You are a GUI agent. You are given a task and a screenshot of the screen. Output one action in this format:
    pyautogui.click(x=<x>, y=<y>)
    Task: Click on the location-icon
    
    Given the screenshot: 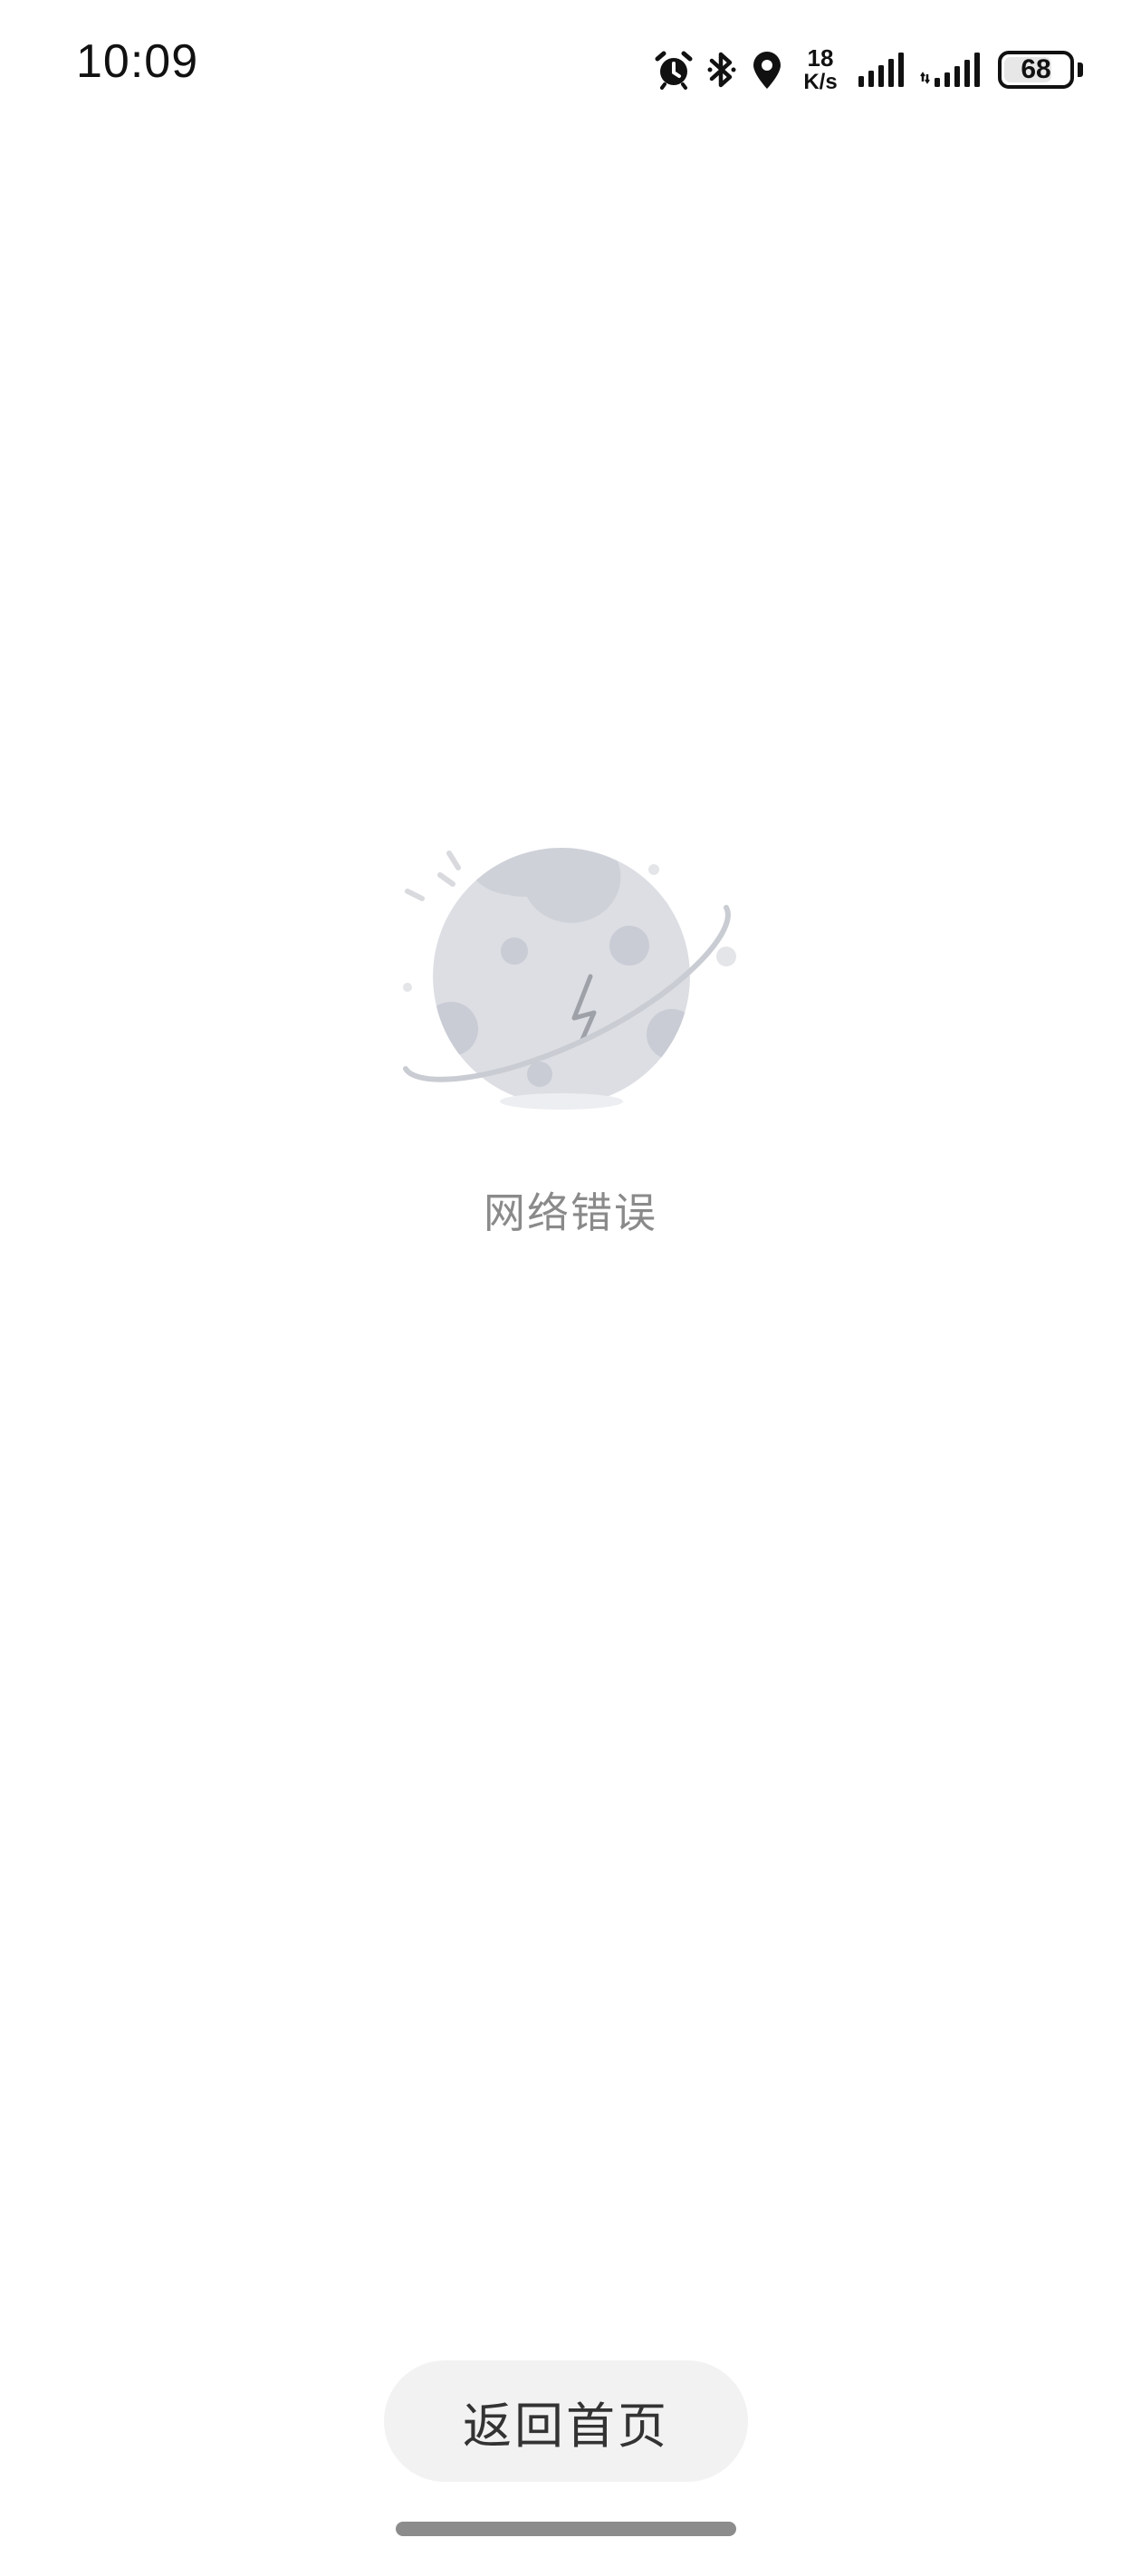 What is the action you would take?
    pyautogui.click(x=767, y=70)
    